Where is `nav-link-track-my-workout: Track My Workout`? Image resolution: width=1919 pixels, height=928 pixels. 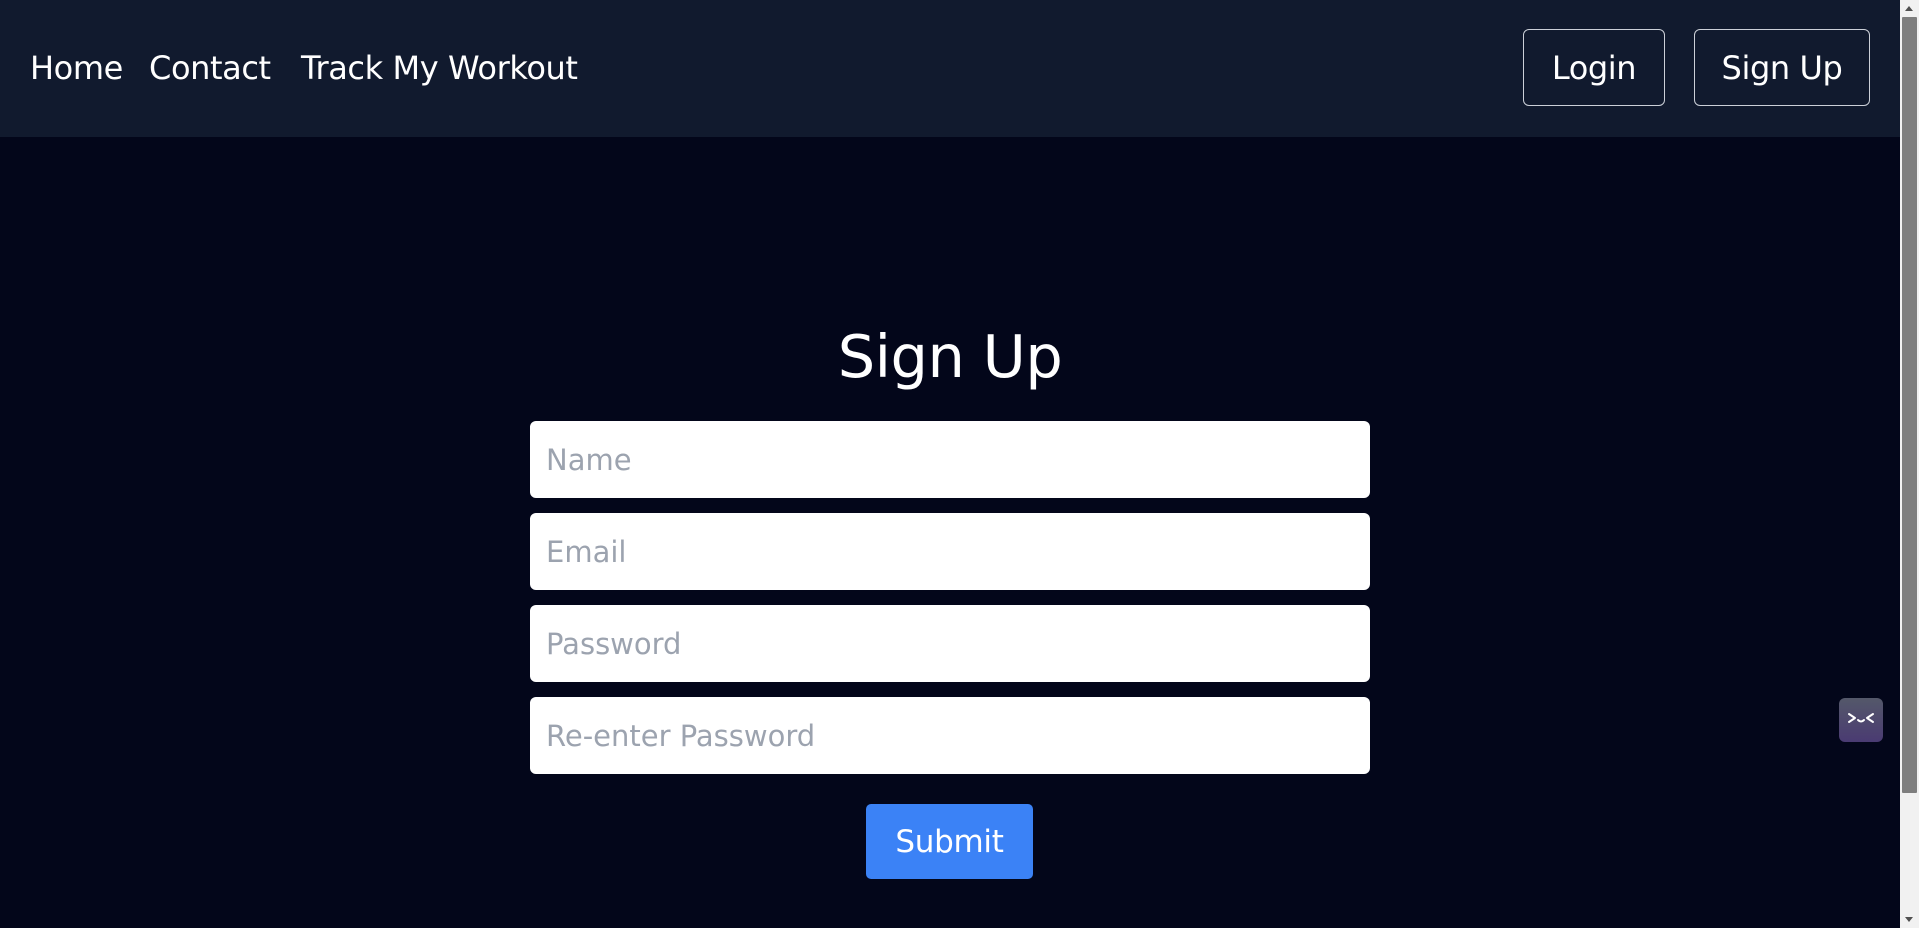
nav-link-track-my-workout: Track My Workout is located at coordinates (439, 68).